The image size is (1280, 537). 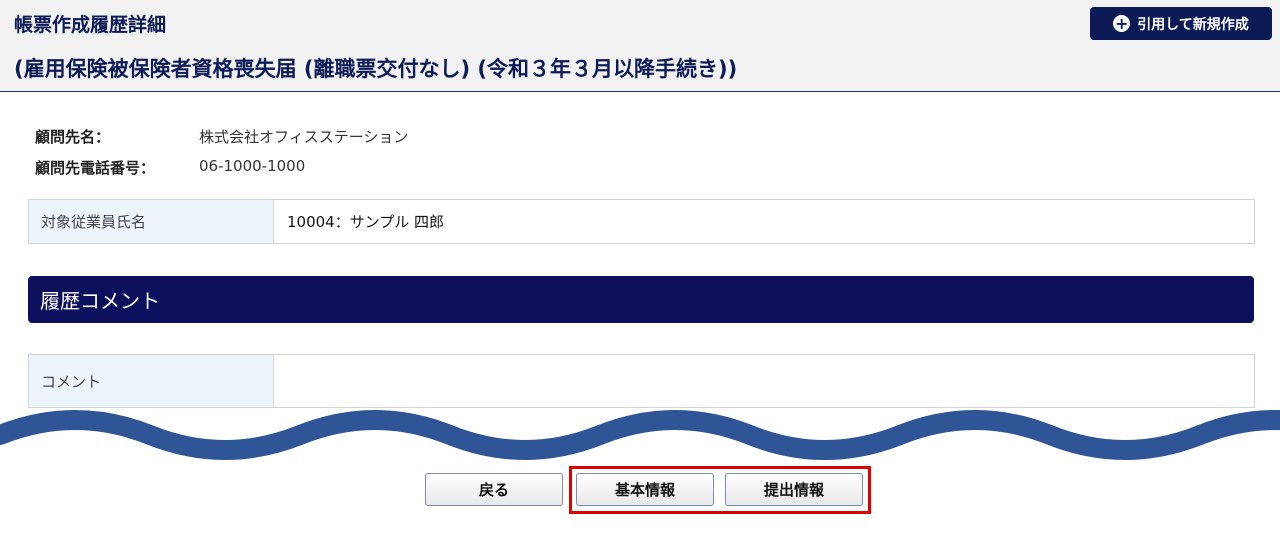 What do you see at coordinates (151, 221) in the screenshot?
I see `employee-name-label: 対象従業員氏名` at bounding box center [151, 221].